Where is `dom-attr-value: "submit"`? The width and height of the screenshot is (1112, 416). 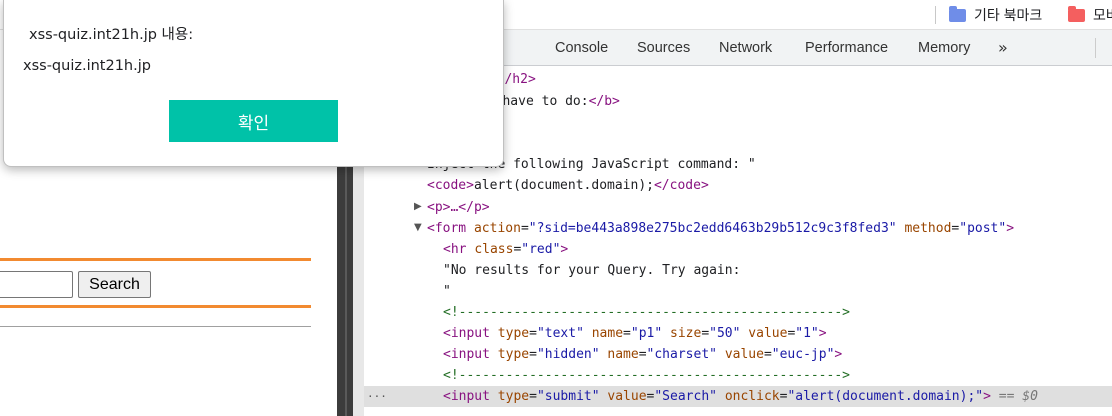
dom-attr-value: "submit" is located at coordinates (568, 396).